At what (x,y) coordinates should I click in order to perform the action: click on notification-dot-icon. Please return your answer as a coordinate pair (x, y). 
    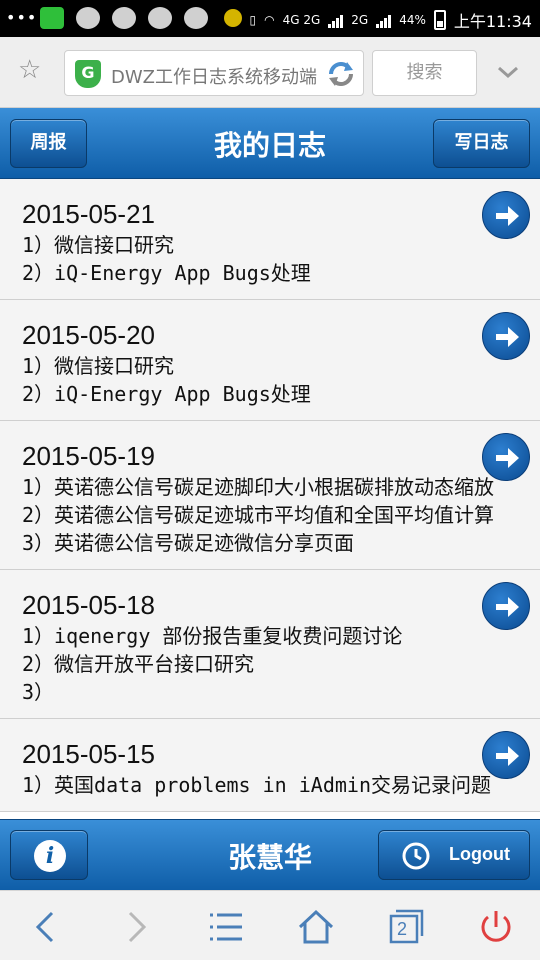
    Looking at the image, I should click on (233, 18).